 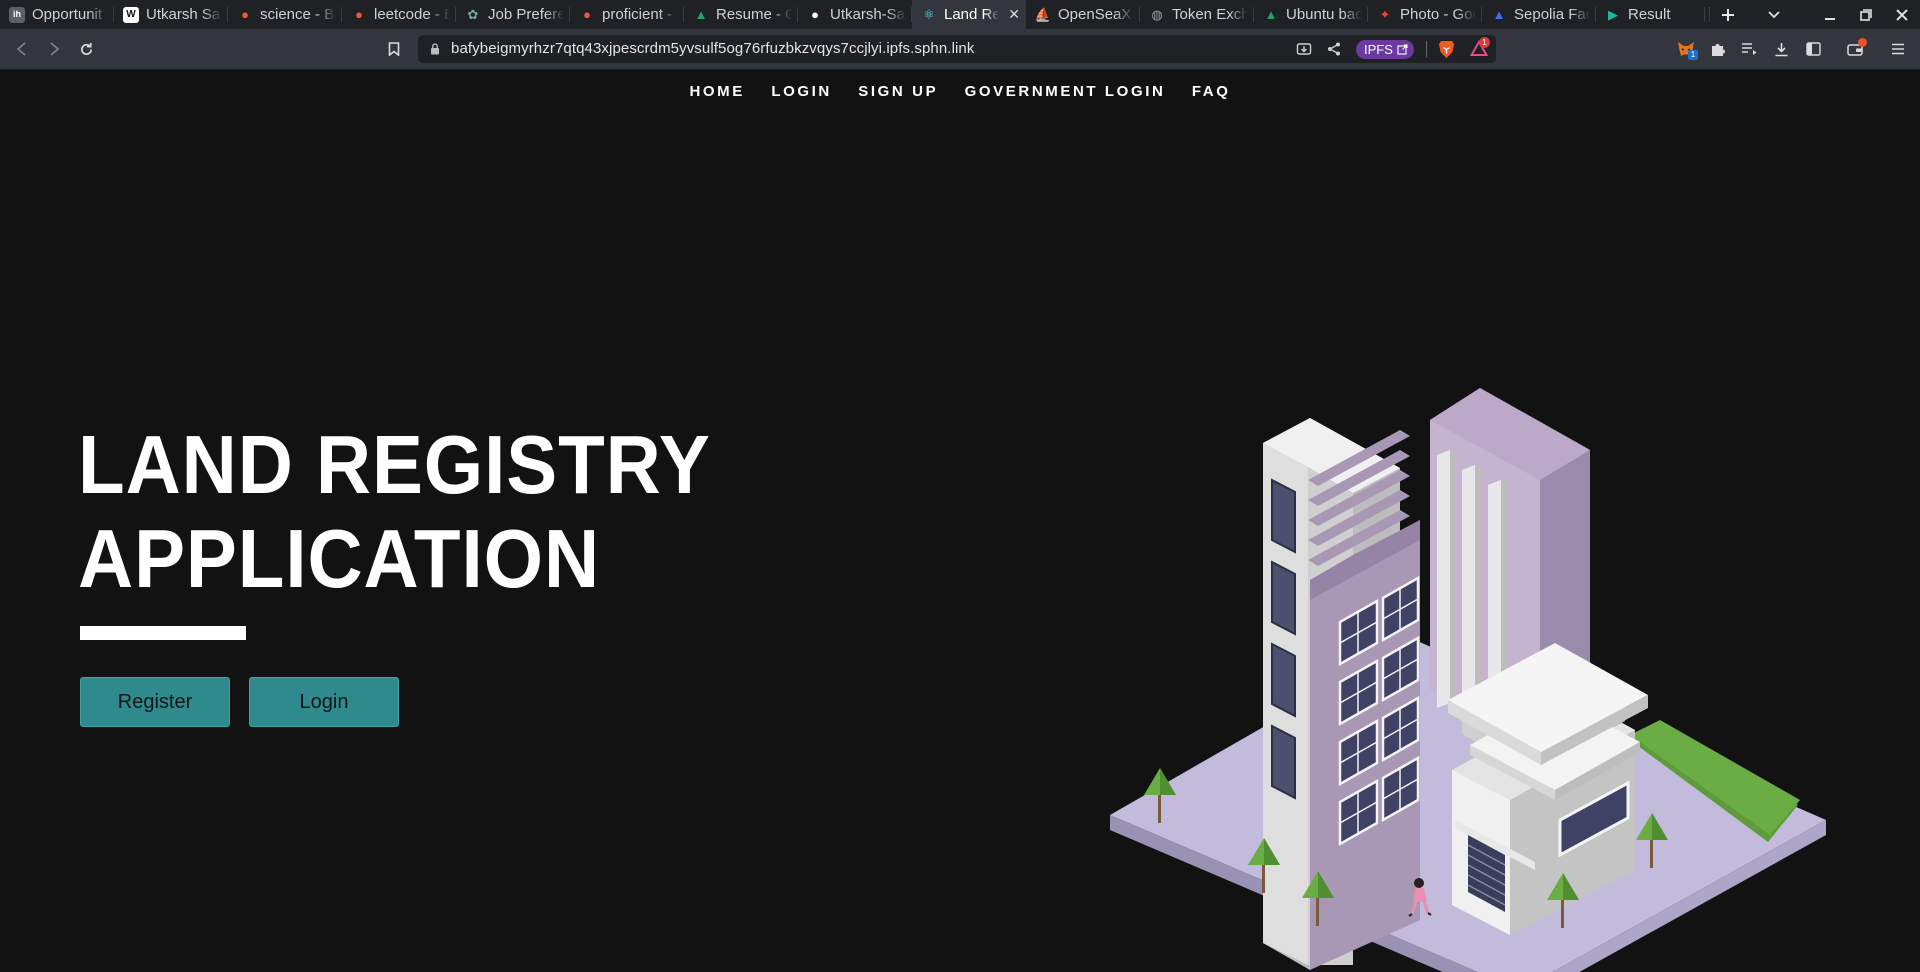 I want to click on tab-title: Ubuntu bac, so click(x=1324, y=14).